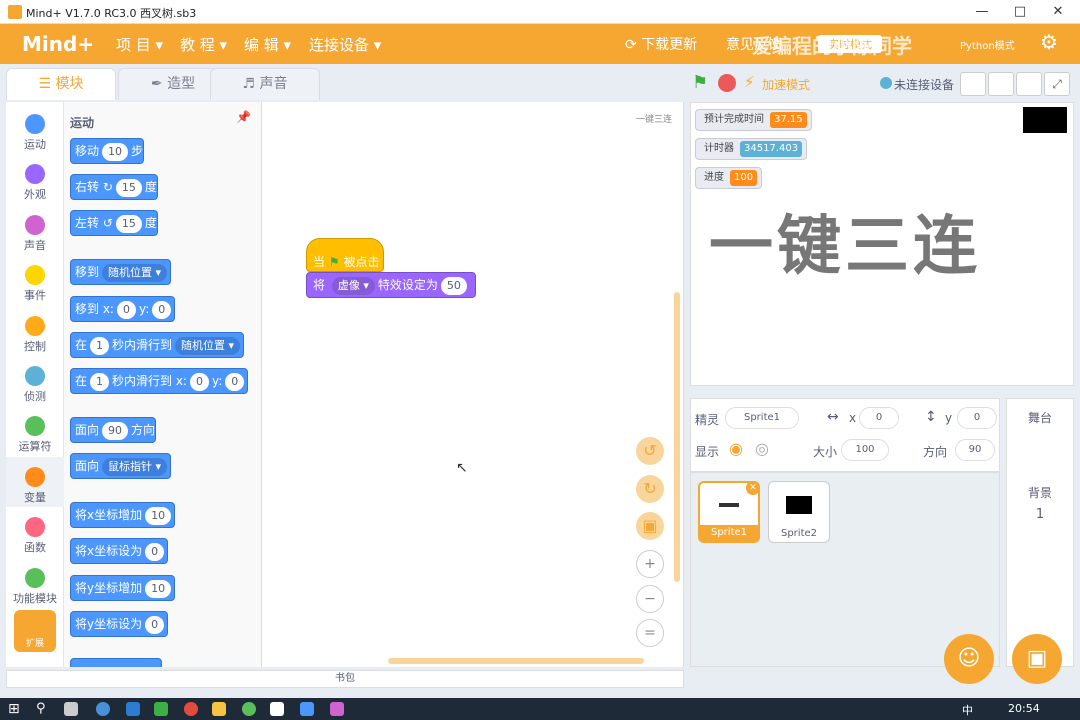  Describe the element at coordinates (107, 151) in the screenshot. I see `block-move-steps: 移动 10 步` at that location.